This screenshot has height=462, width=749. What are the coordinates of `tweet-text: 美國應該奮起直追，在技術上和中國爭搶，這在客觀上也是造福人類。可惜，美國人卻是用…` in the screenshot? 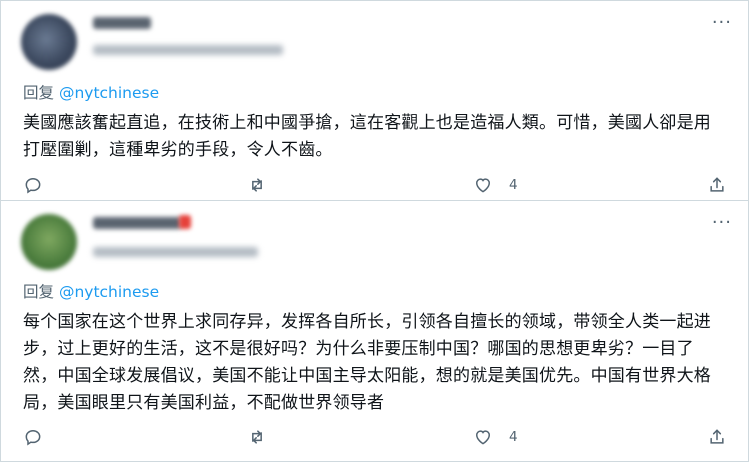 It's located at (367, 136).